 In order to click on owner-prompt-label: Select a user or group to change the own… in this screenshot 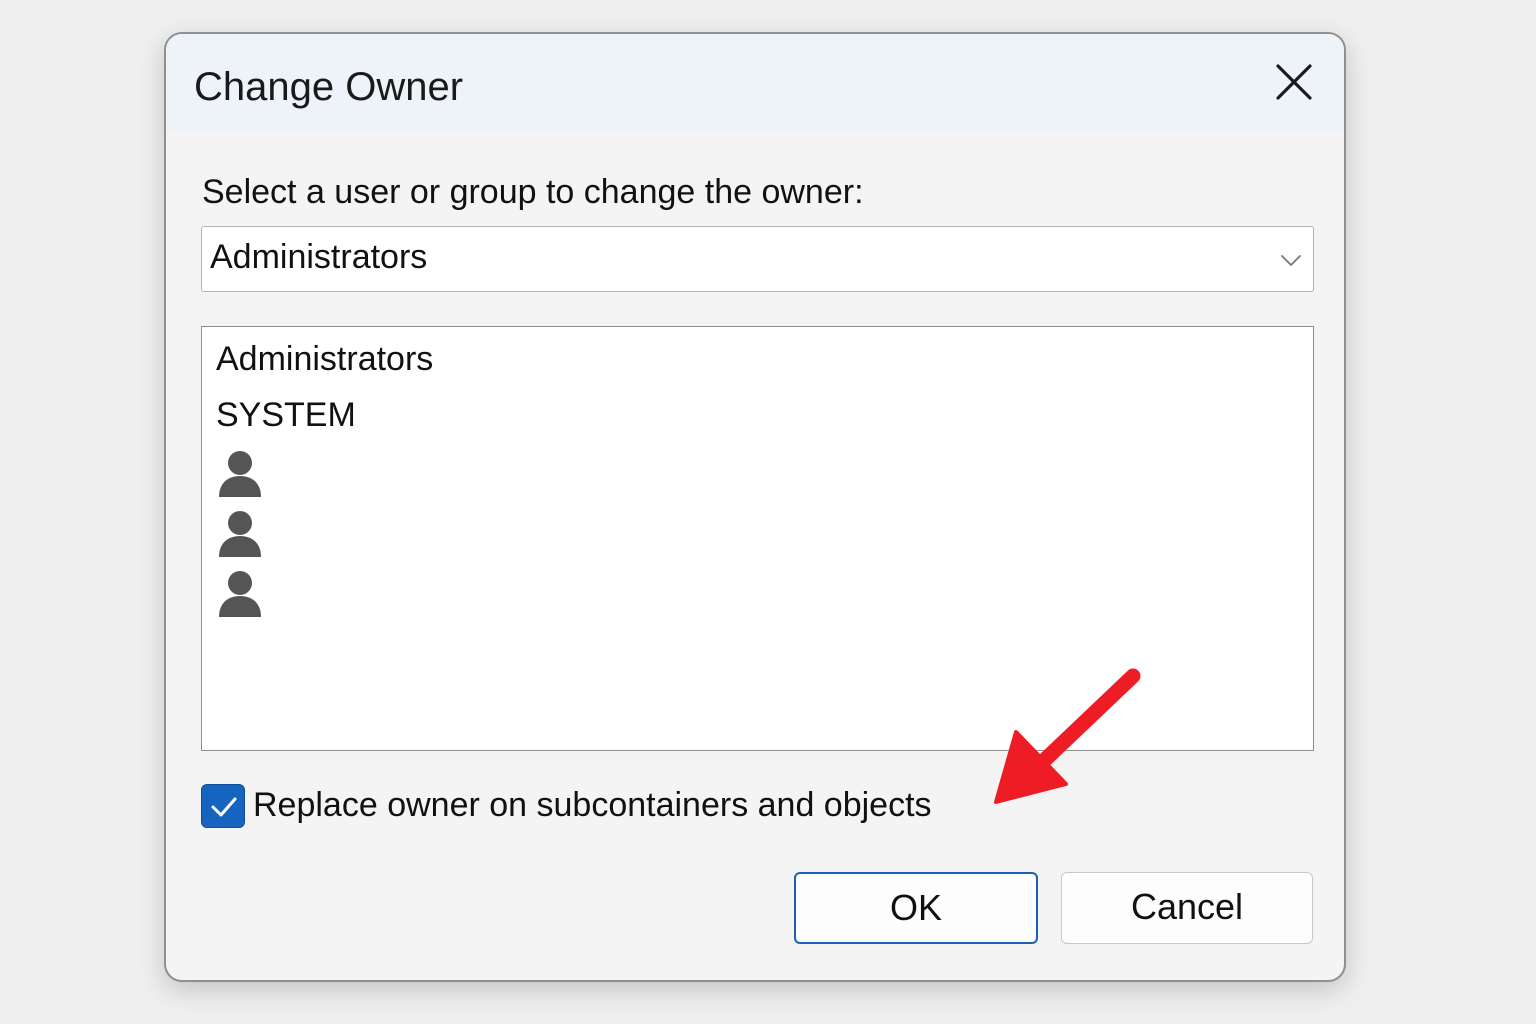, I will do `click(533, 192)`.